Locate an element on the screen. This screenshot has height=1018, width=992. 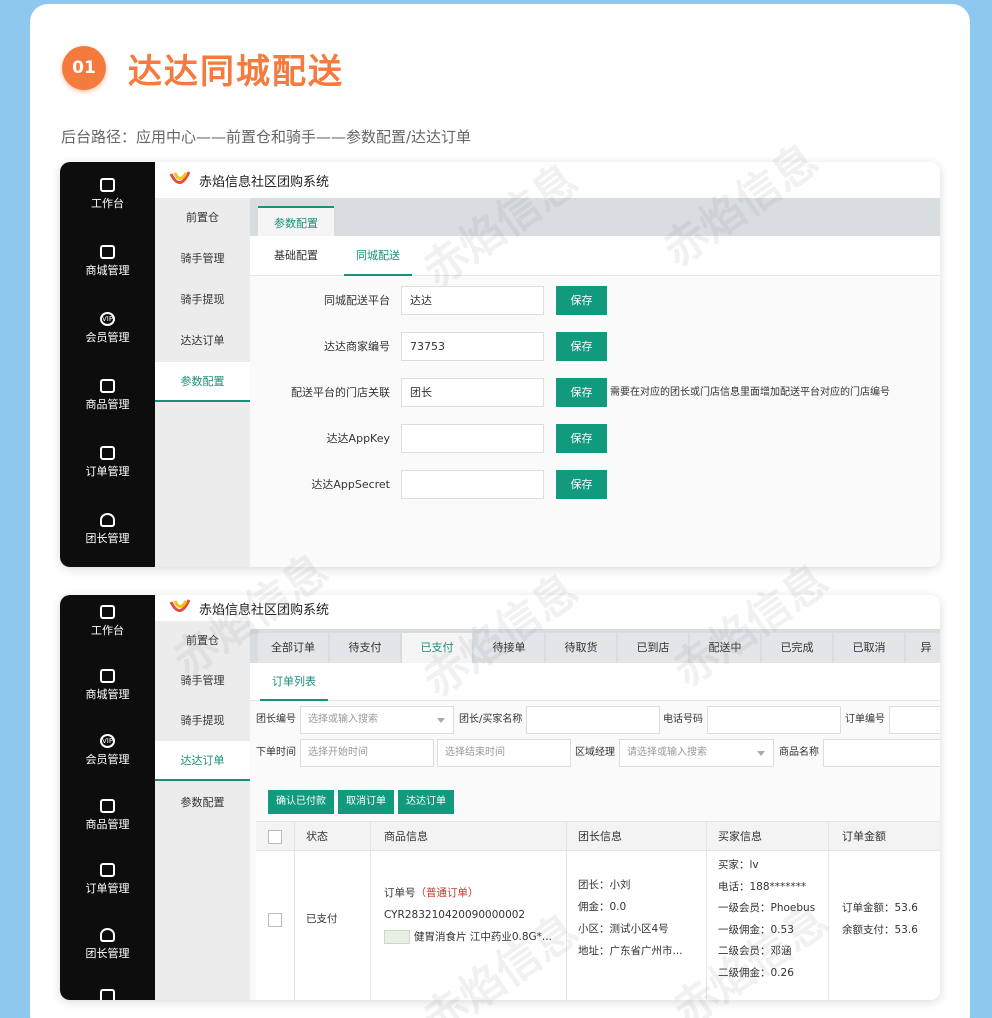
start-time-input: 选择开始时间 is located at coordinates (367, 753).